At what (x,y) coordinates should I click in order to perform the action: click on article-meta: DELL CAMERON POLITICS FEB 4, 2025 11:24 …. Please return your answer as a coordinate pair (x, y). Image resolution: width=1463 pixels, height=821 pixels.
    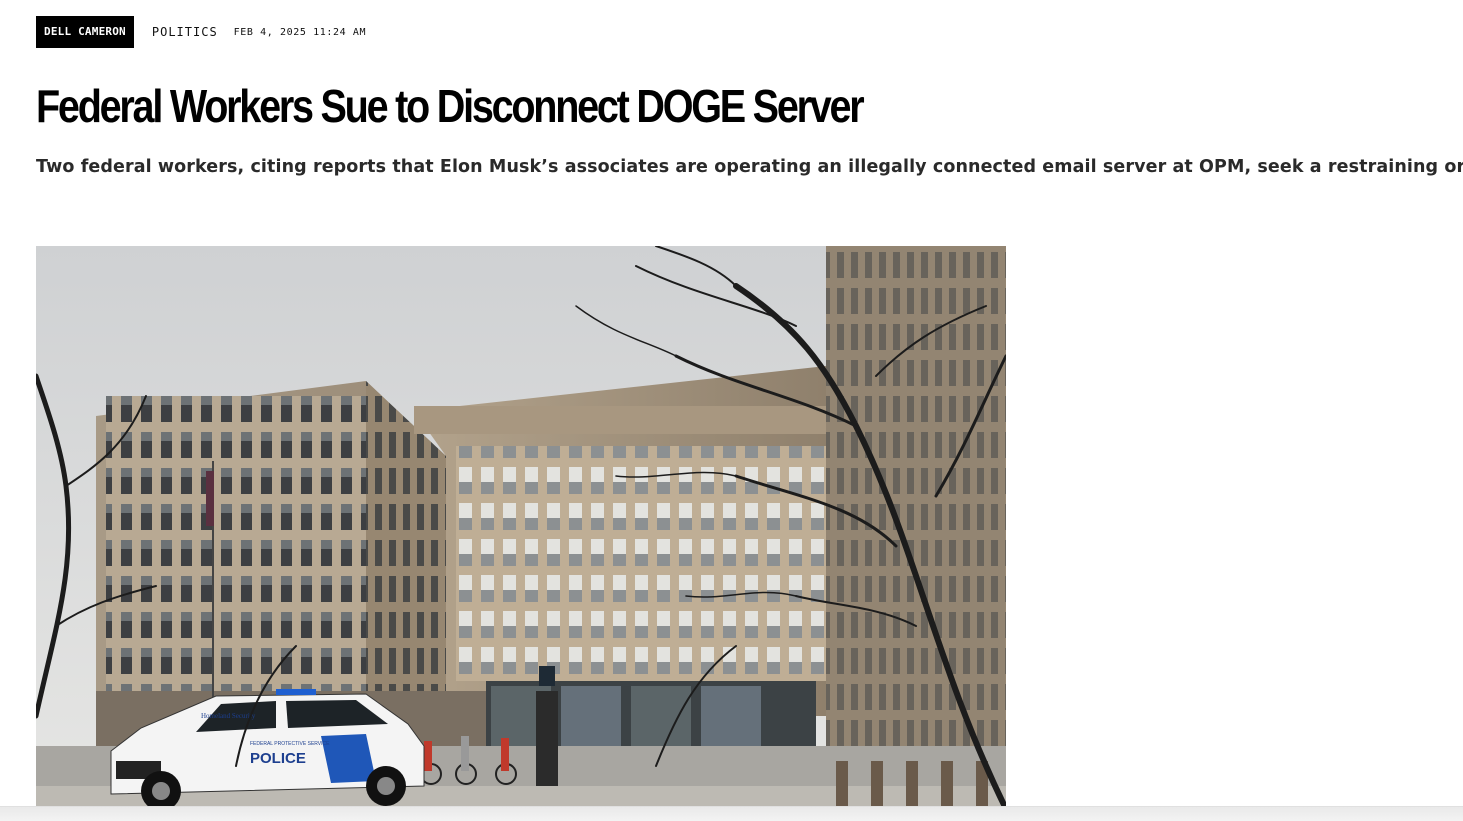
    Looking at the image, I should click on (201, 32).